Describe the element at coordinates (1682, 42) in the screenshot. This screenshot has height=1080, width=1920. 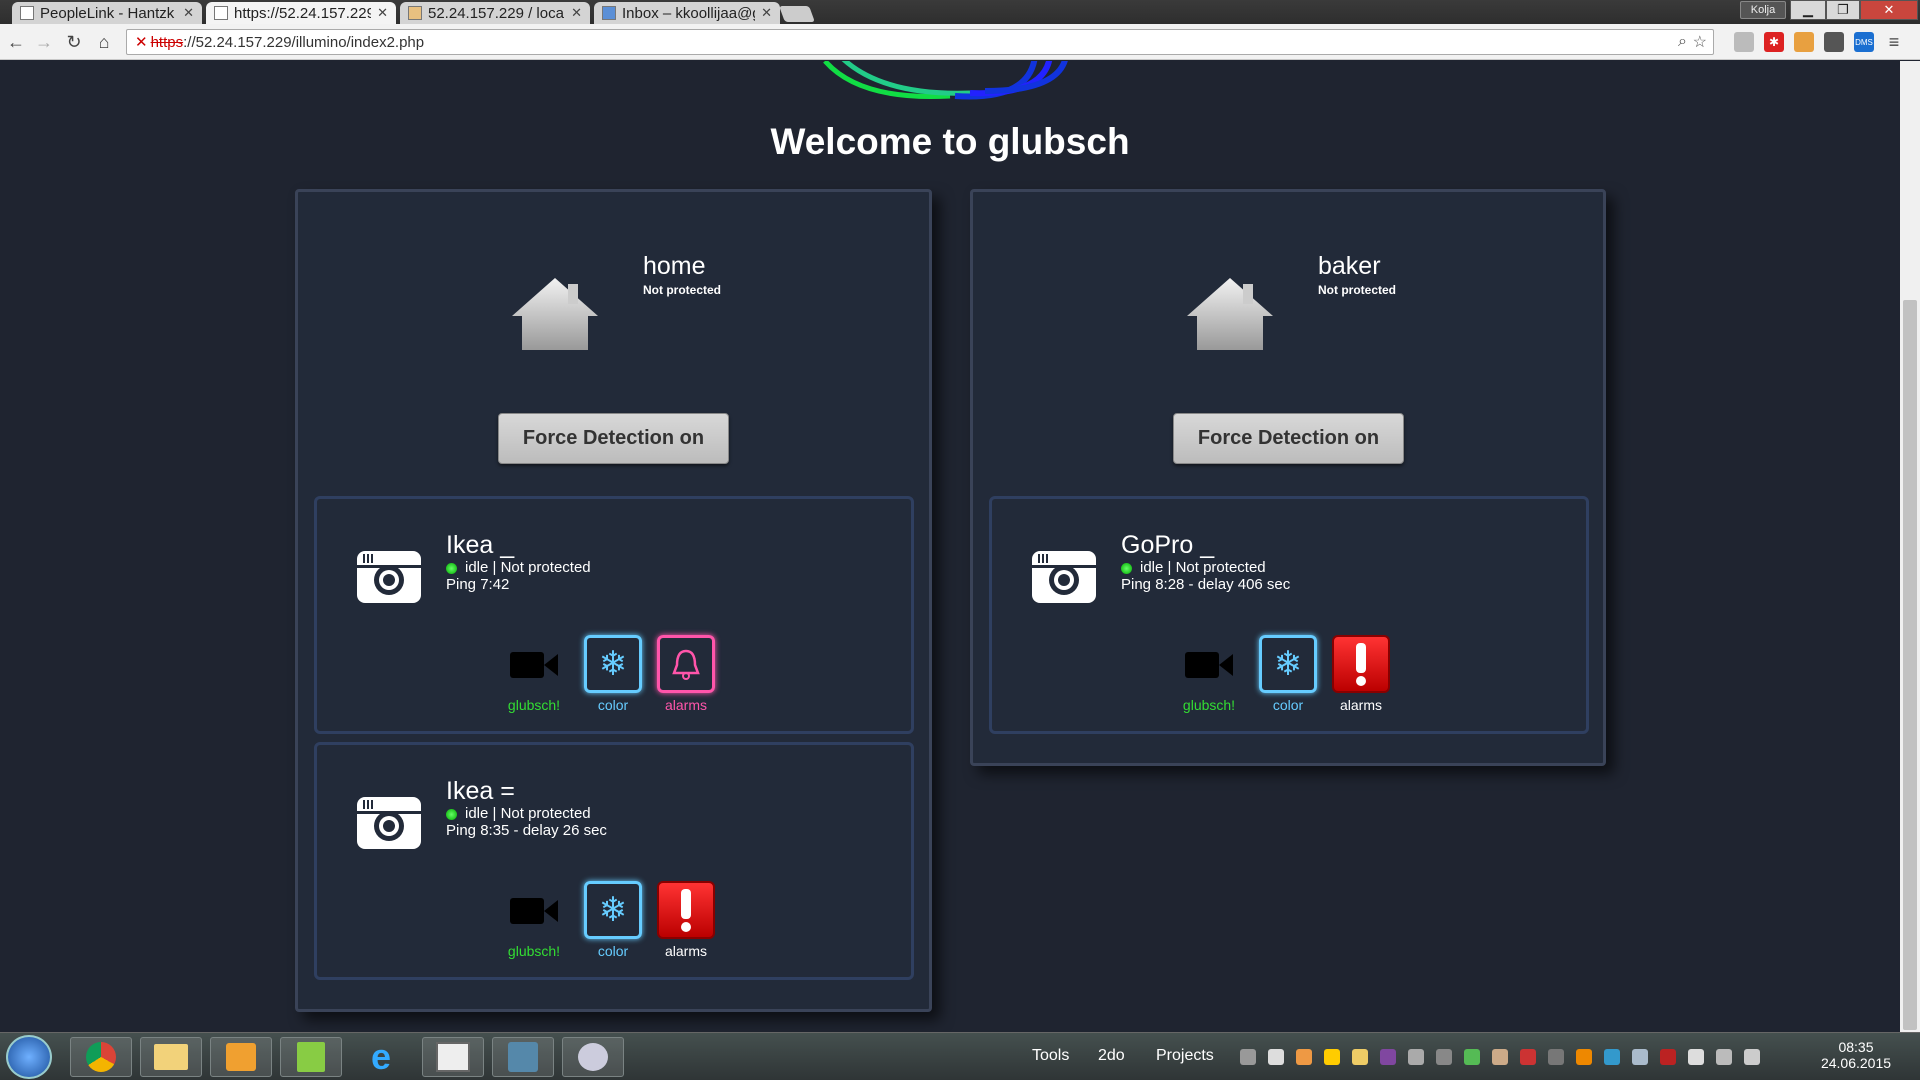
I see `zoom-icon: ⌕` at that location.